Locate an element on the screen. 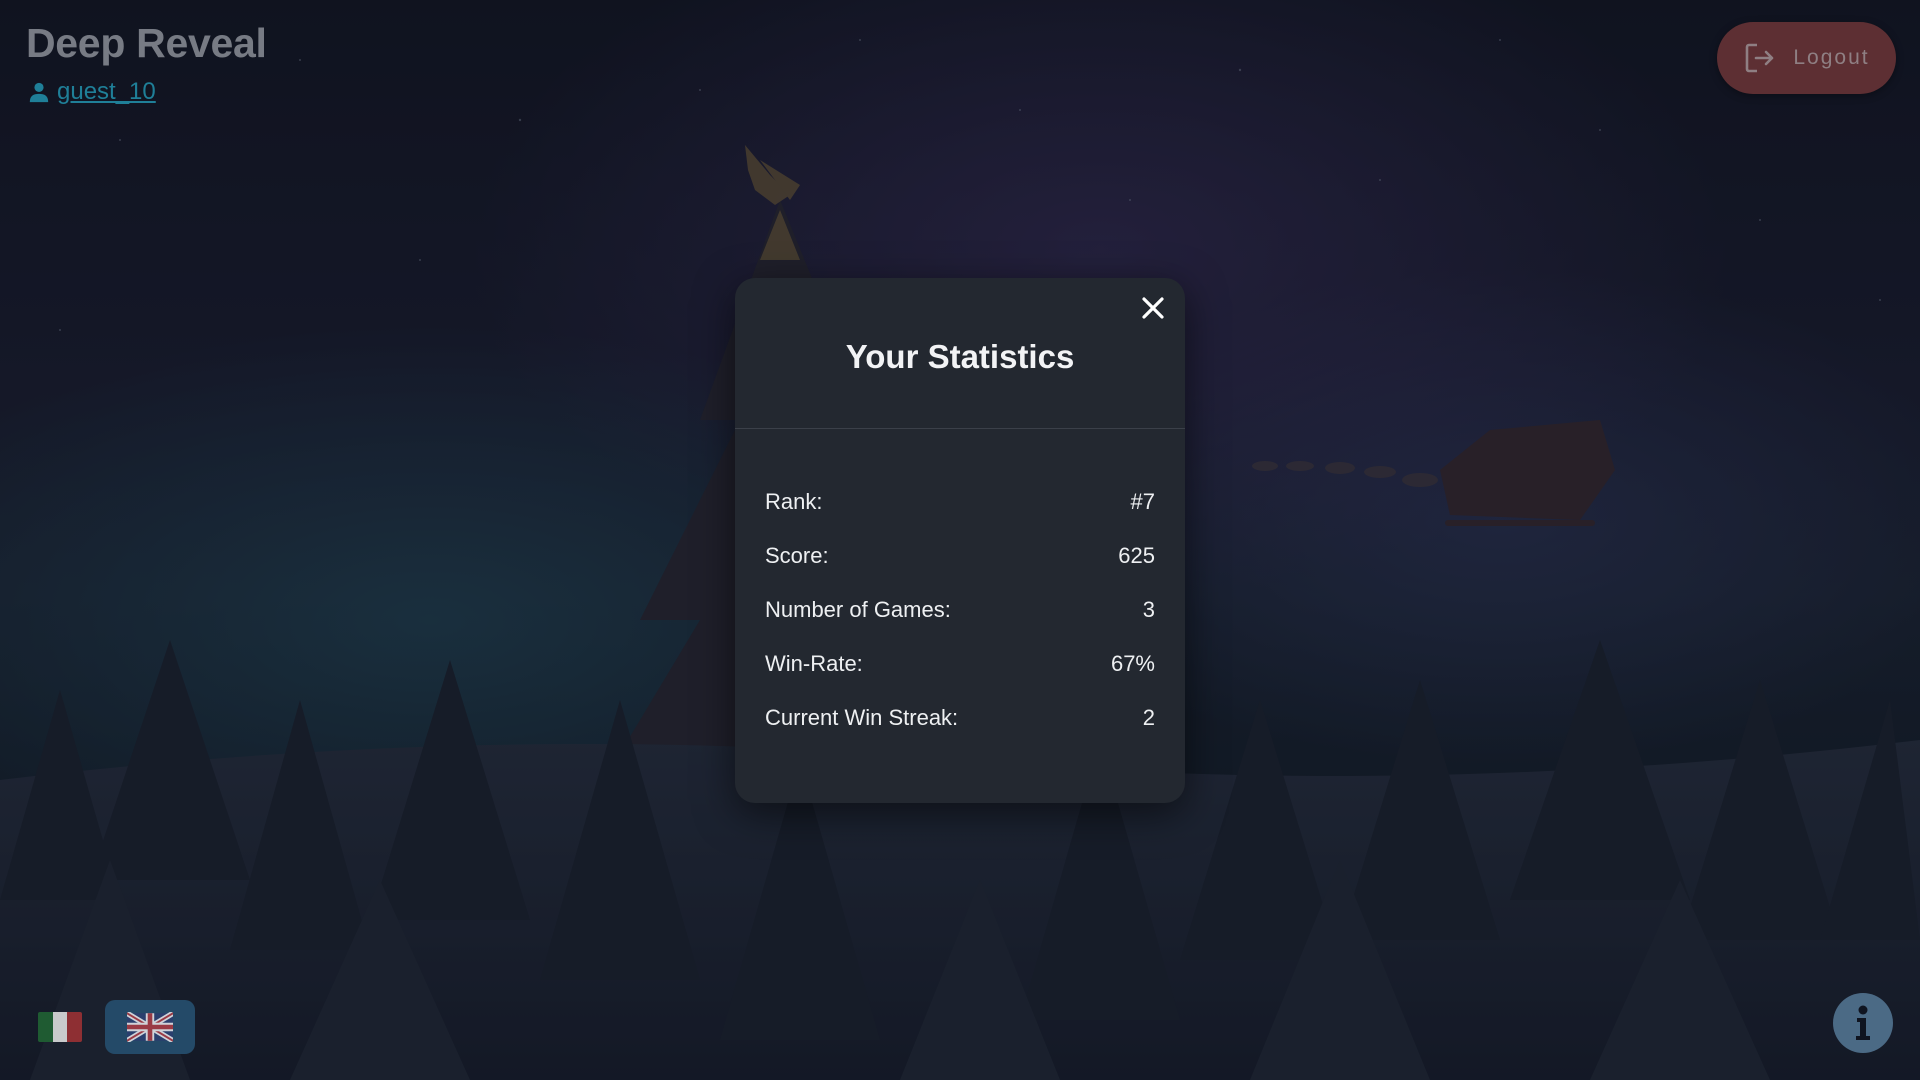 This screenshot has height=1080, width=1920. user-profile-link: guest_10 is located at coordinates (92, 92).